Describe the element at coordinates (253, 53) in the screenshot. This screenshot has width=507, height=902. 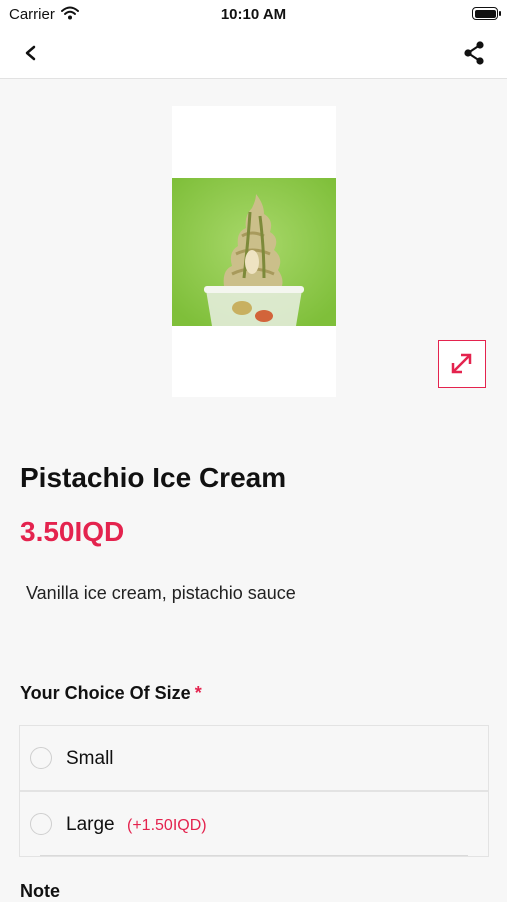
I see `nav-bar` at that location.